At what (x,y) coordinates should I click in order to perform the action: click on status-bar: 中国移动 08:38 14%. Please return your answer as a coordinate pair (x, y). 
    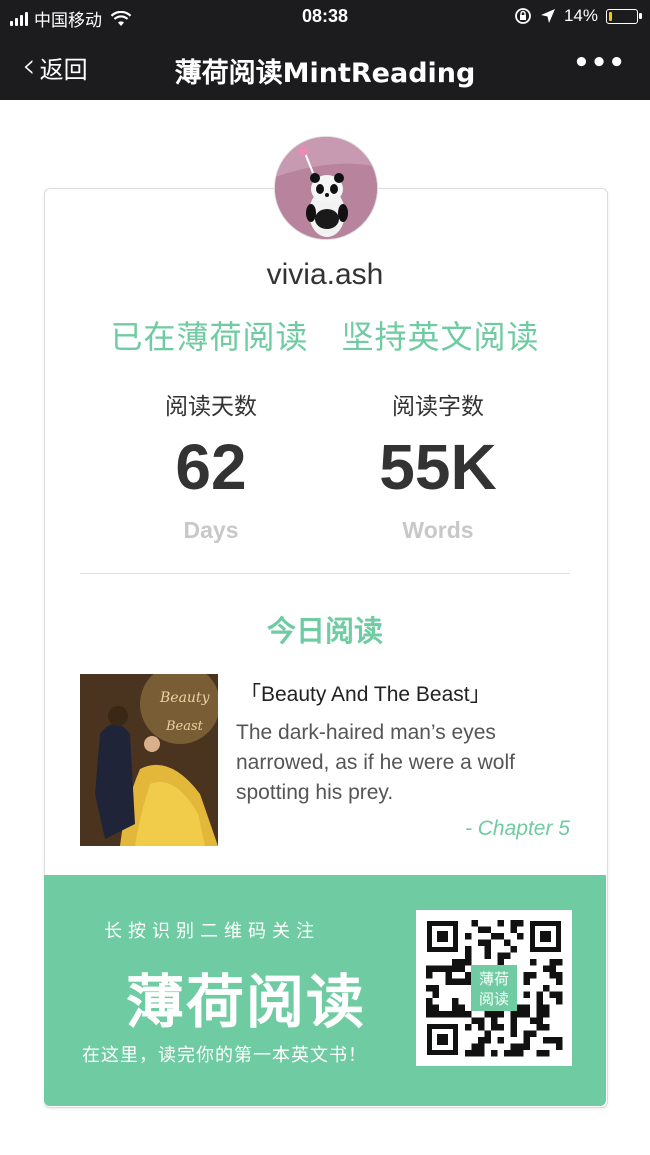
    Looking at the image, I should click on (325, 17).